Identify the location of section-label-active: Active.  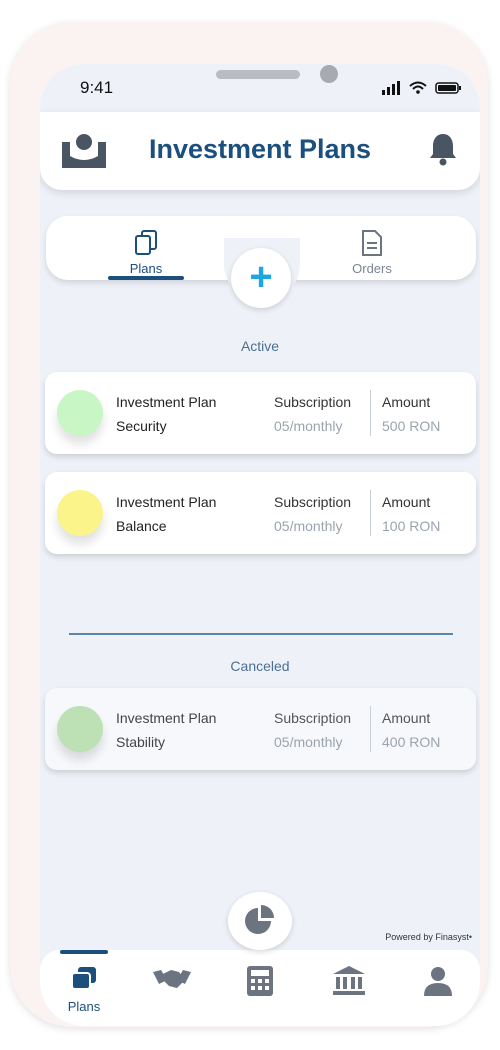
(260, 346).